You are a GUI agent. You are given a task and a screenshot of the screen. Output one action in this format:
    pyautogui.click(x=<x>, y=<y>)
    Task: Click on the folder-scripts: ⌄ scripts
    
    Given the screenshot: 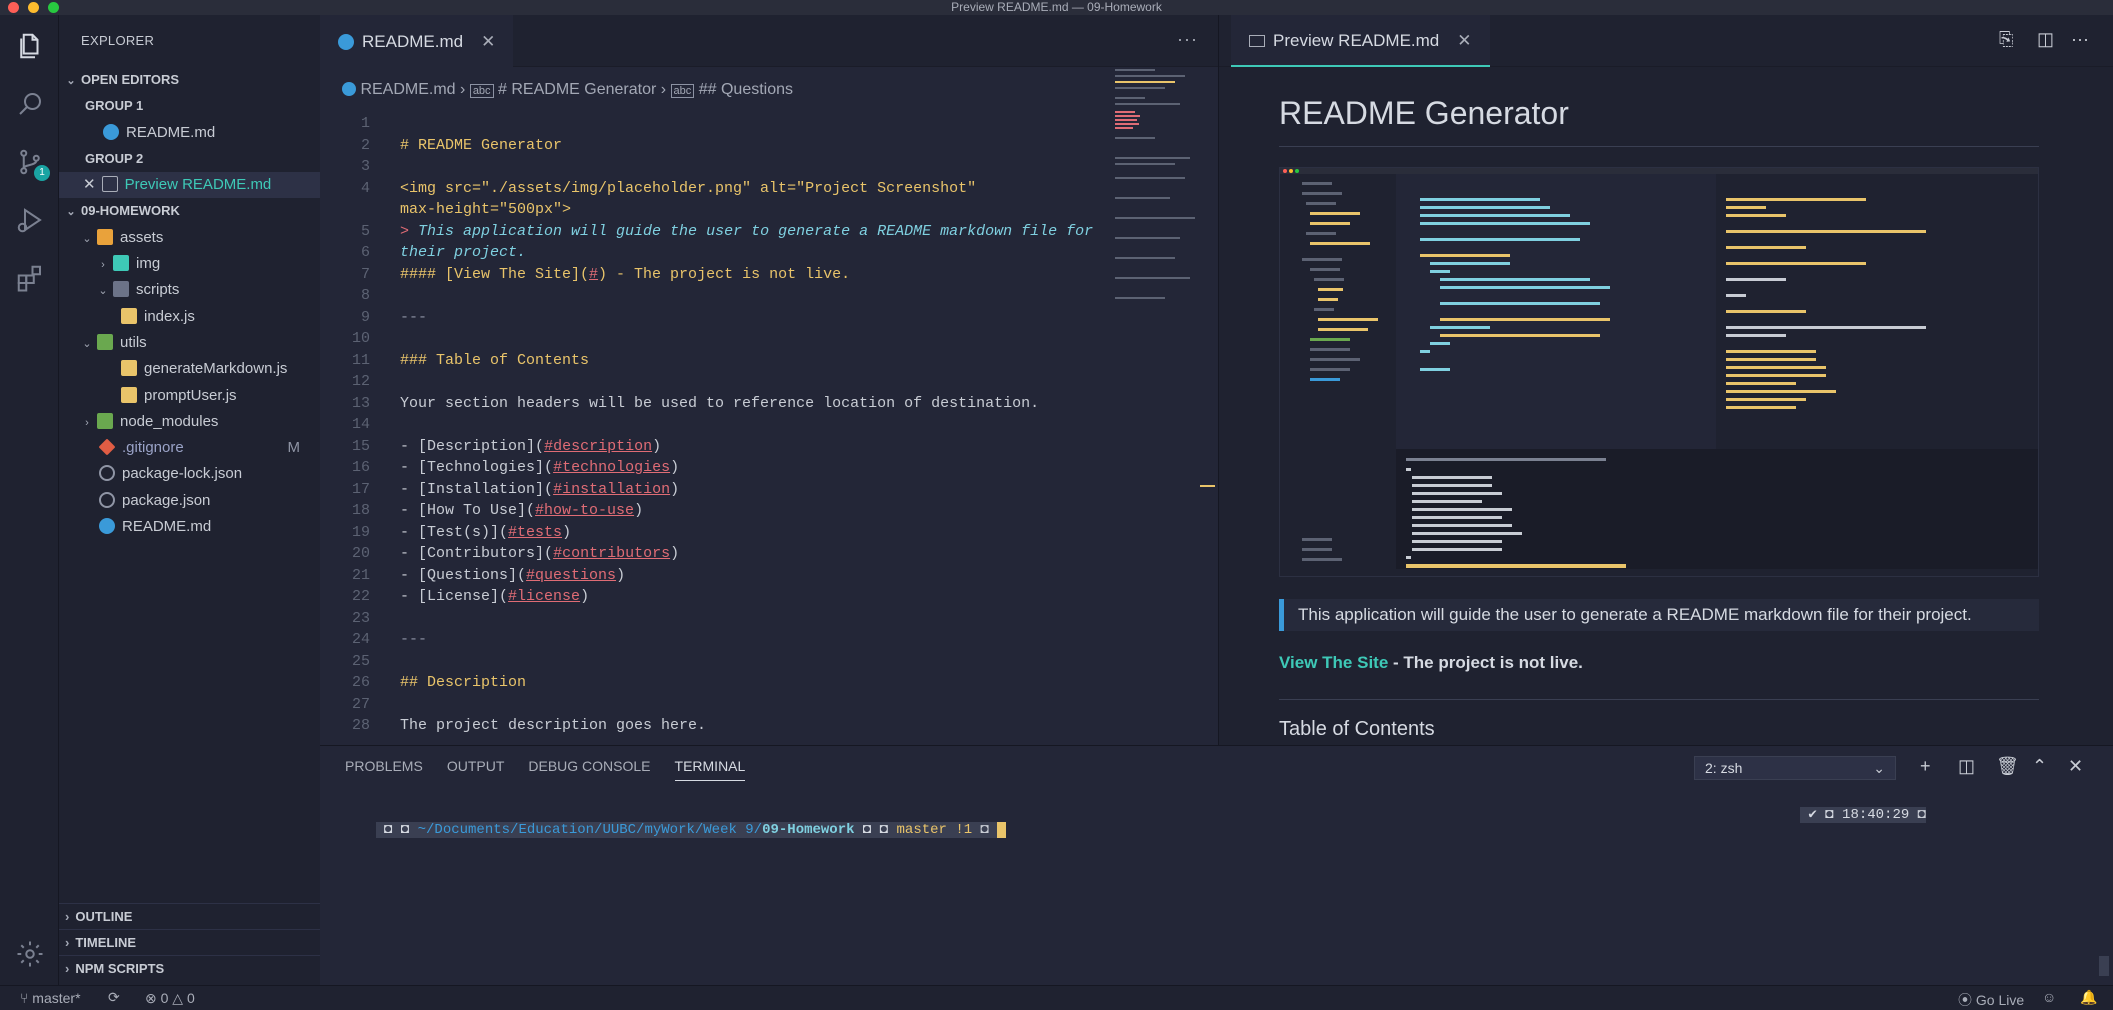 What is the action you would take?
    pyautogui.click(x=189, y=290)
    